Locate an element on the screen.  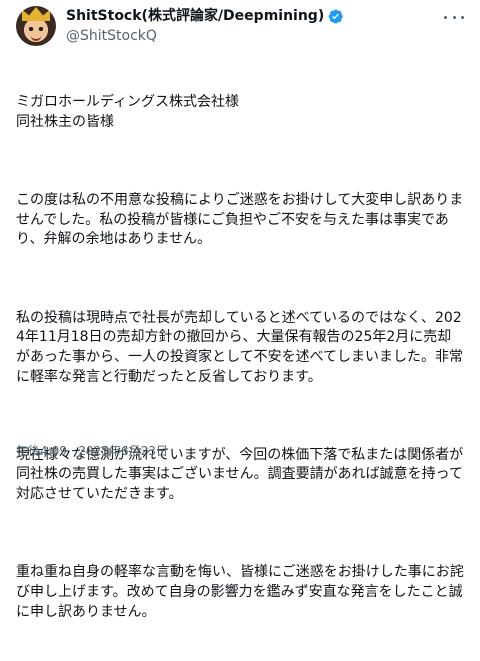
more-options-icon is located at coordinates (454, 17).